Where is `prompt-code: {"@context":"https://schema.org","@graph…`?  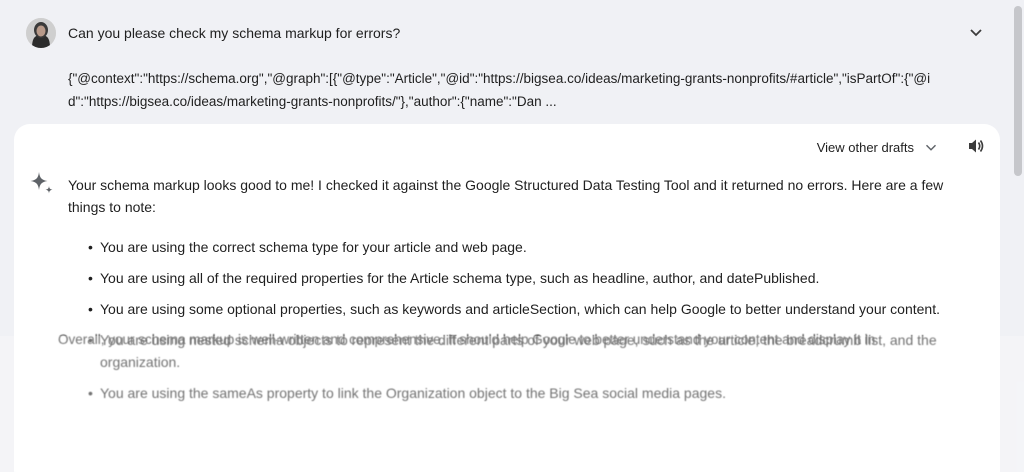 prompt-code: {"@context":"https://schema.org","@graph… is located at coordinates (499, 90).